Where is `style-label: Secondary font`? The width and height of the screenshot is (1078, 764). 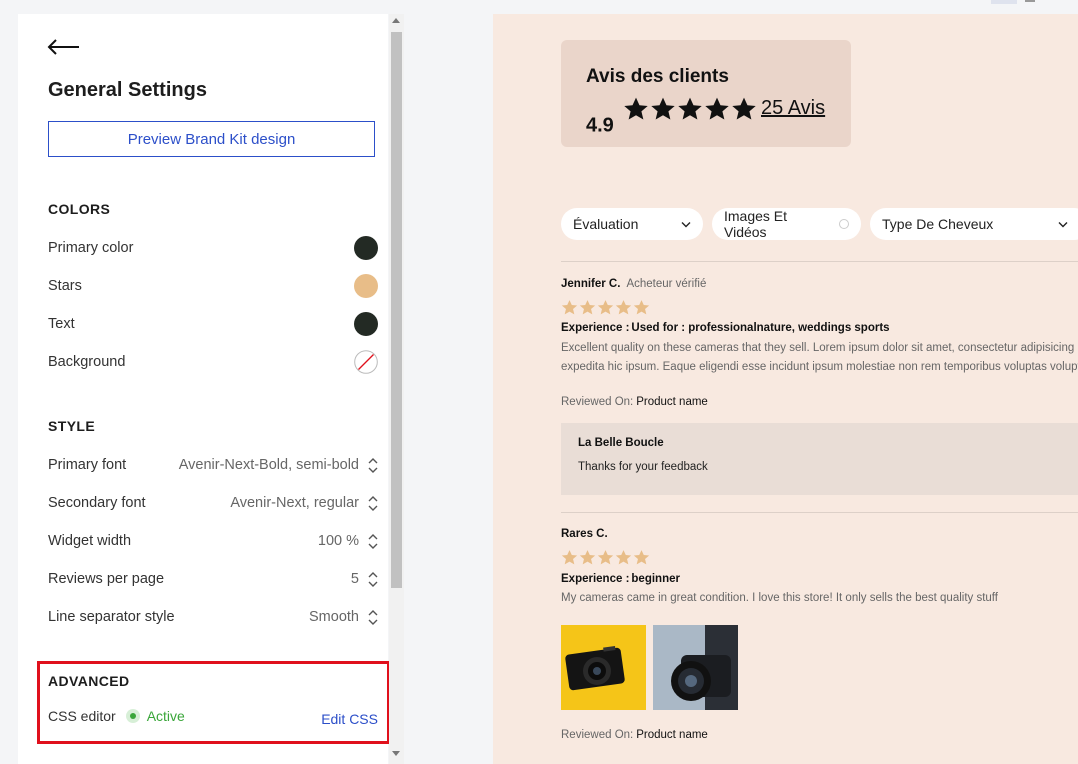
style-label: Secondary font is located at coordinates (97, 503).